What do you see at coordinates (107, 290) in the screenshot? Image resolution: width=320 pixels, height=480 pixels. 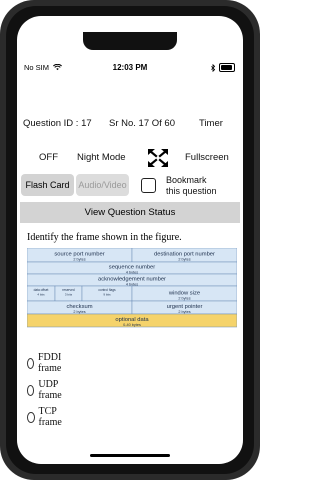 I see `figure-field-label: control flags` at bounding box center [107, 290].